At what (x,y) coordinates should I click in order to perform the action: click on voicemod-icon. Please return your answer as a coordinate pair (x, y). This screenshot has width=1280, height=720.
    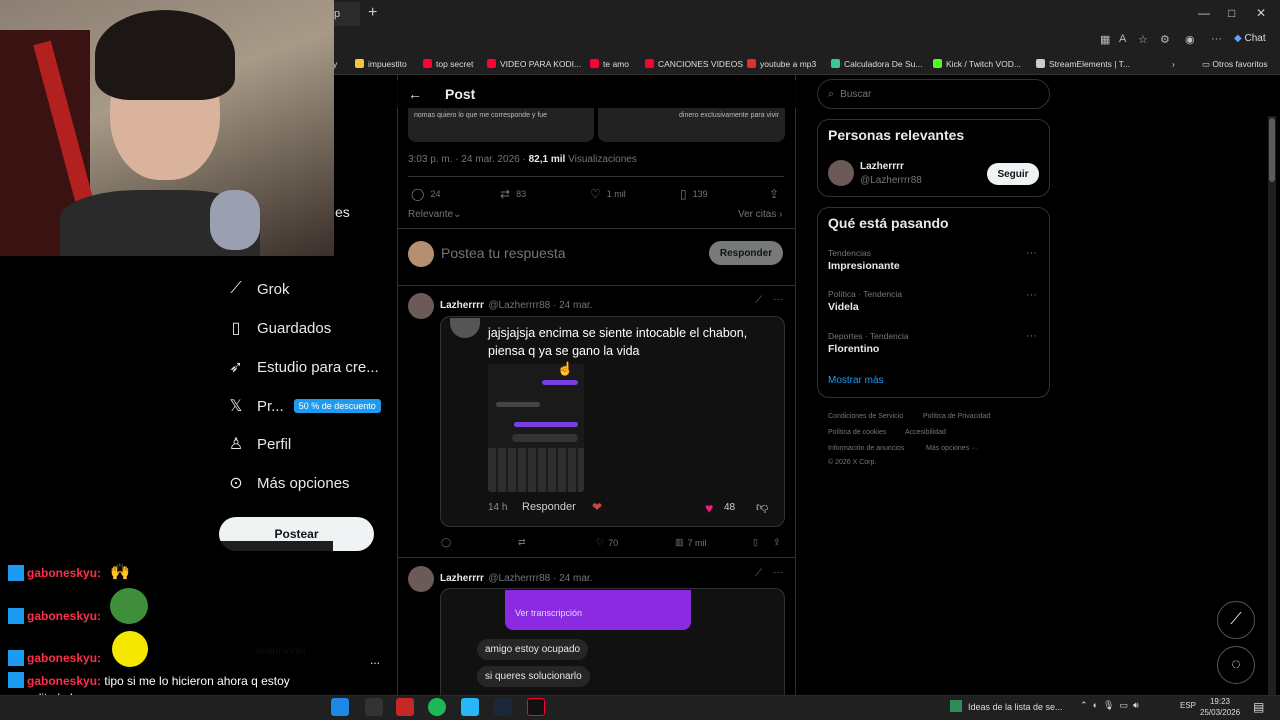
    Looking at the image, I should click on (405, 707).